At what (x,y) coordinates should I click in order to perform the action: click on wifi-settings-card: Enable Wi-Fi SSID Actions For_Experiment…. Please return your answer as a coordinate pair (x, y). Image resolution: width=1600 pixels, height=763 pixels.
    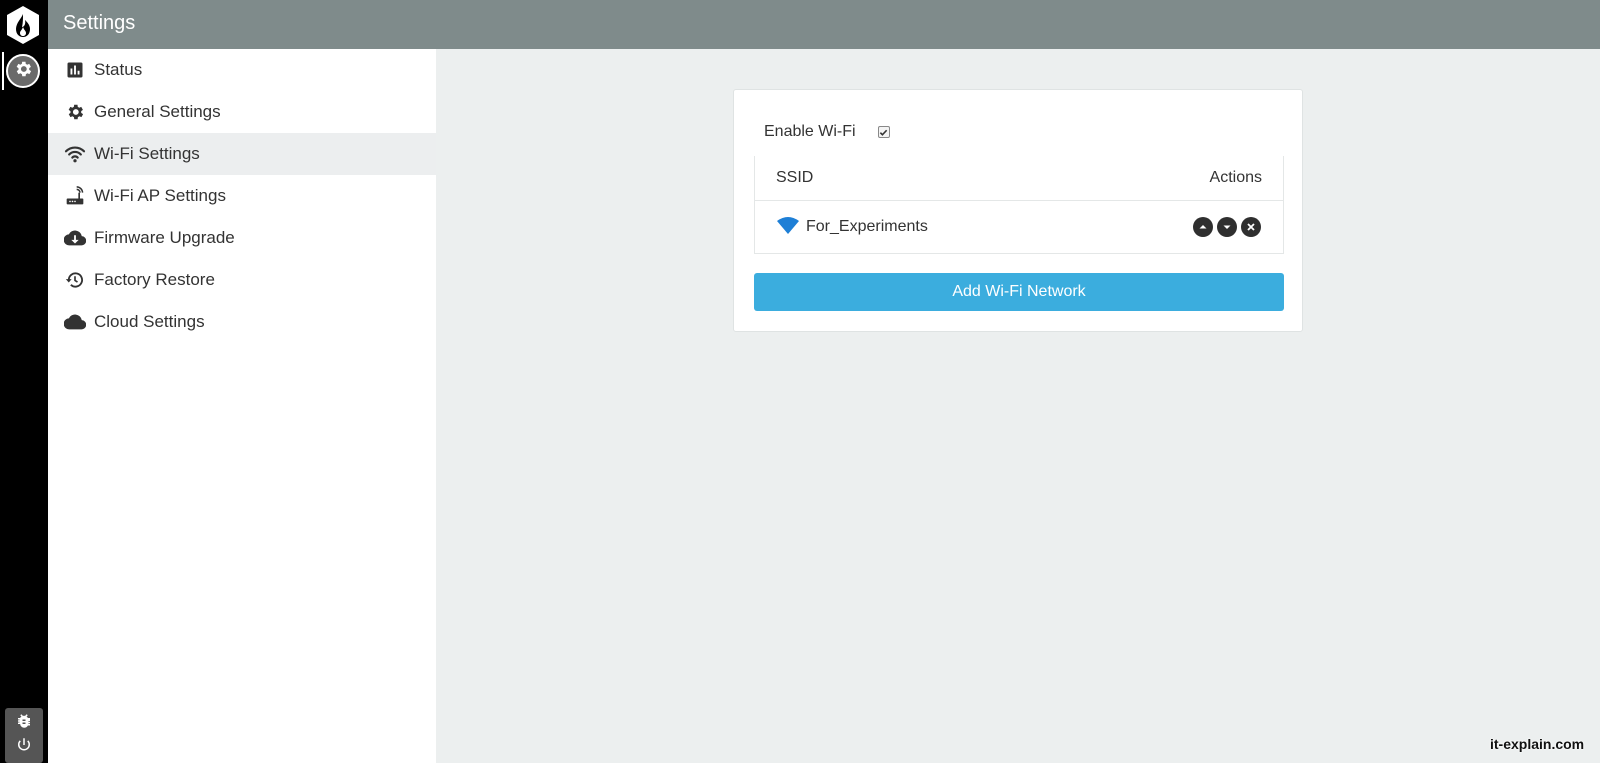
    Looking at the image, I should click on (1018, 210).